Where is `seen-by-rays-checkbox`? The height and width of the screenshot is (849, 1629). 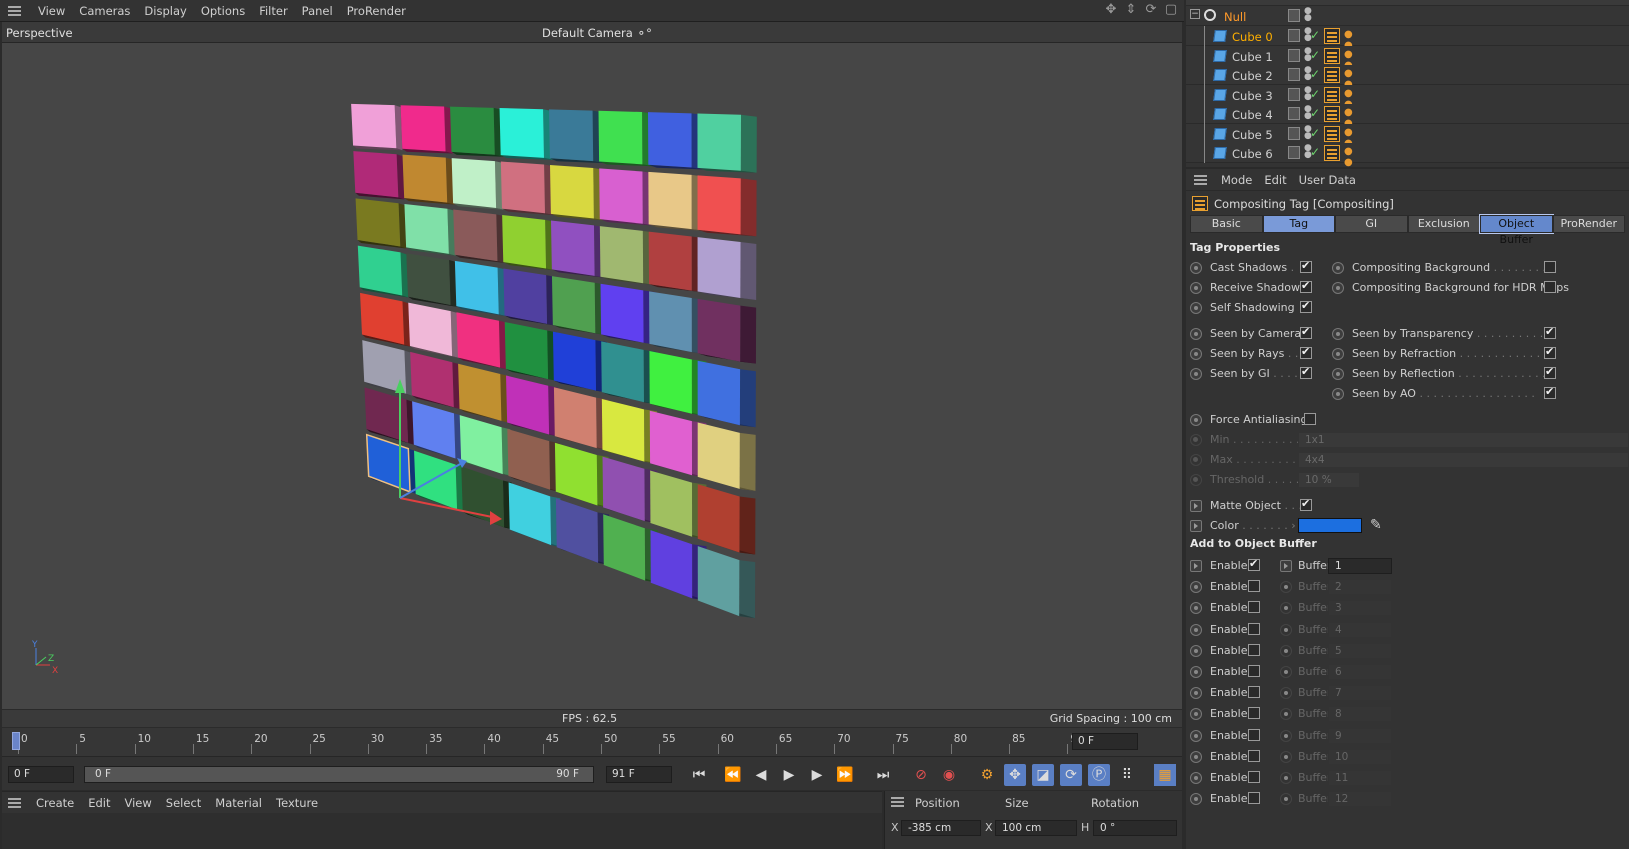
seen-by-rays-checkbox is located at coordinates (1306, 352).